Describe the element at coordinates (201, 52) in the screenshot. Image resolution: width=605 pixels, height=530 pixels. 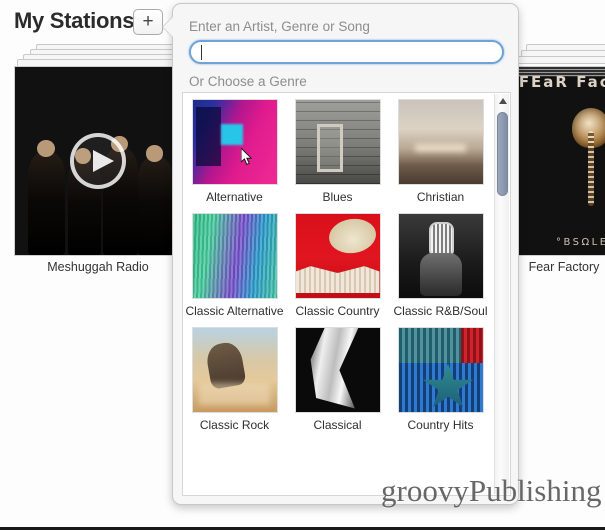
I see `text-caret` at that location.